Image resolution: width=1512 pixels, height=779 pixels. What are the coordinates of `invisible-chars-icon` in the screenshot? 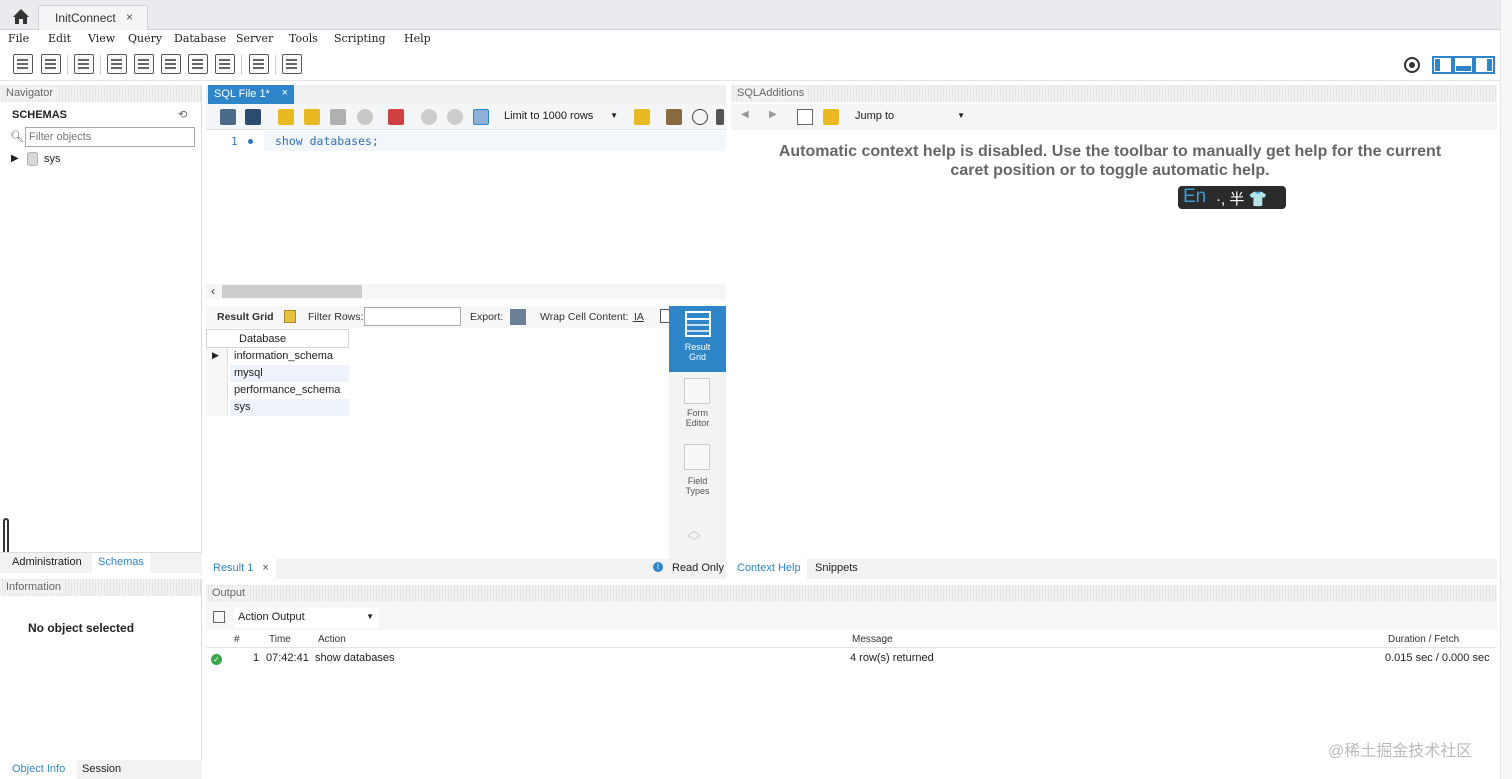 It's located at (720, 117).